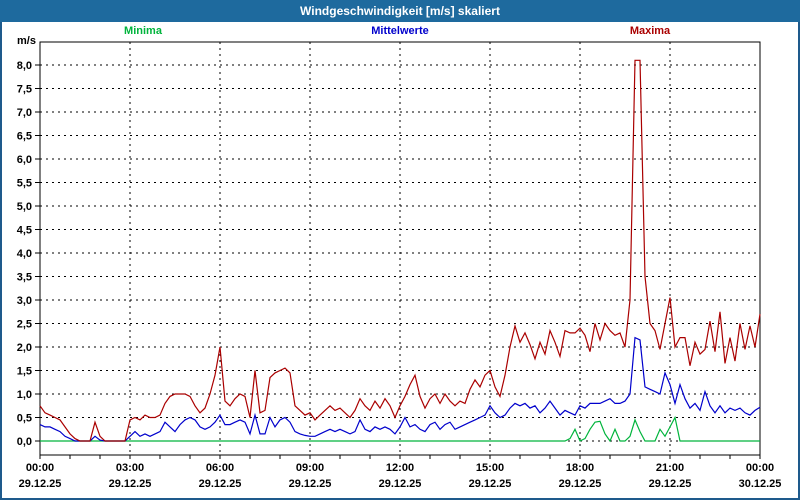 Image resolution: width=800 pixels, height=500 pixels. Describe the element at coordinates (24, 90) in the screenshot. I see `y-tick-label: 7,5` at that location.